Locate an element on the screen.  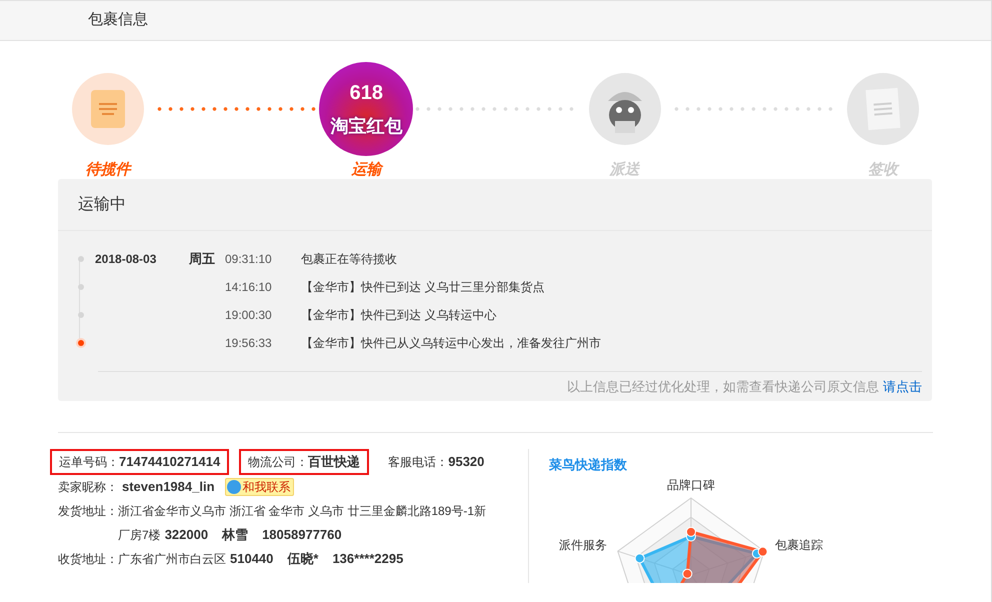
step-label: 运输 is located at coordinates (366, 170).